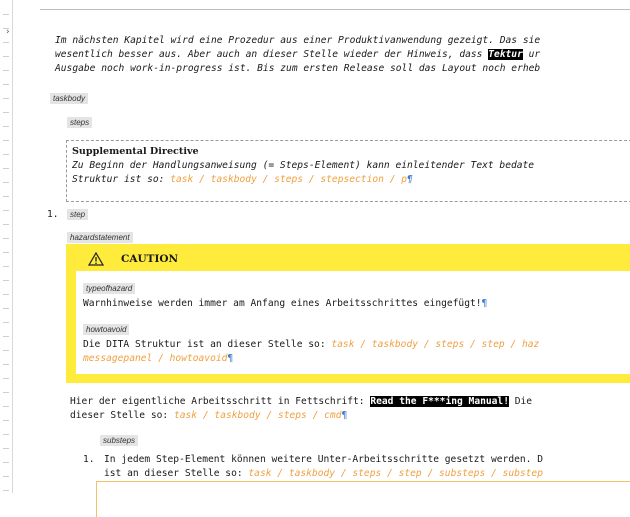  What do you see at coordinates (505, 54) in the screenshot?
I see `highlighted-word: Tektur` at bounding box center [505, 54].